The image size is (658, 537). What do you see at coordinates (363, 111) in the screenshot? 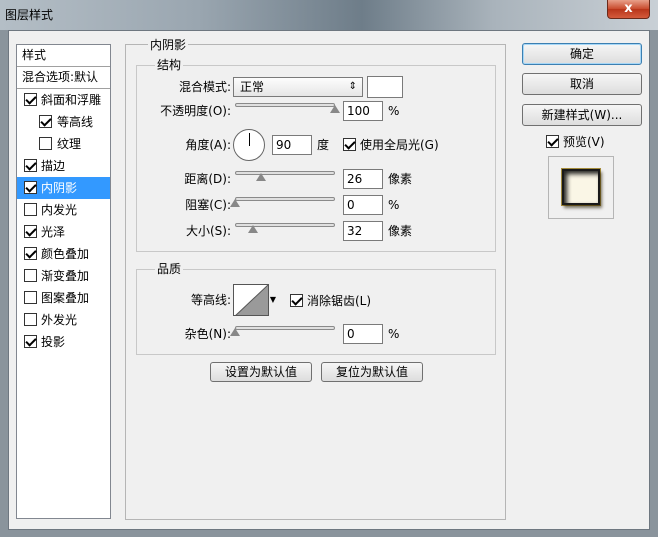
I see `opacity-input: 100` at bounding box center [363, 111].